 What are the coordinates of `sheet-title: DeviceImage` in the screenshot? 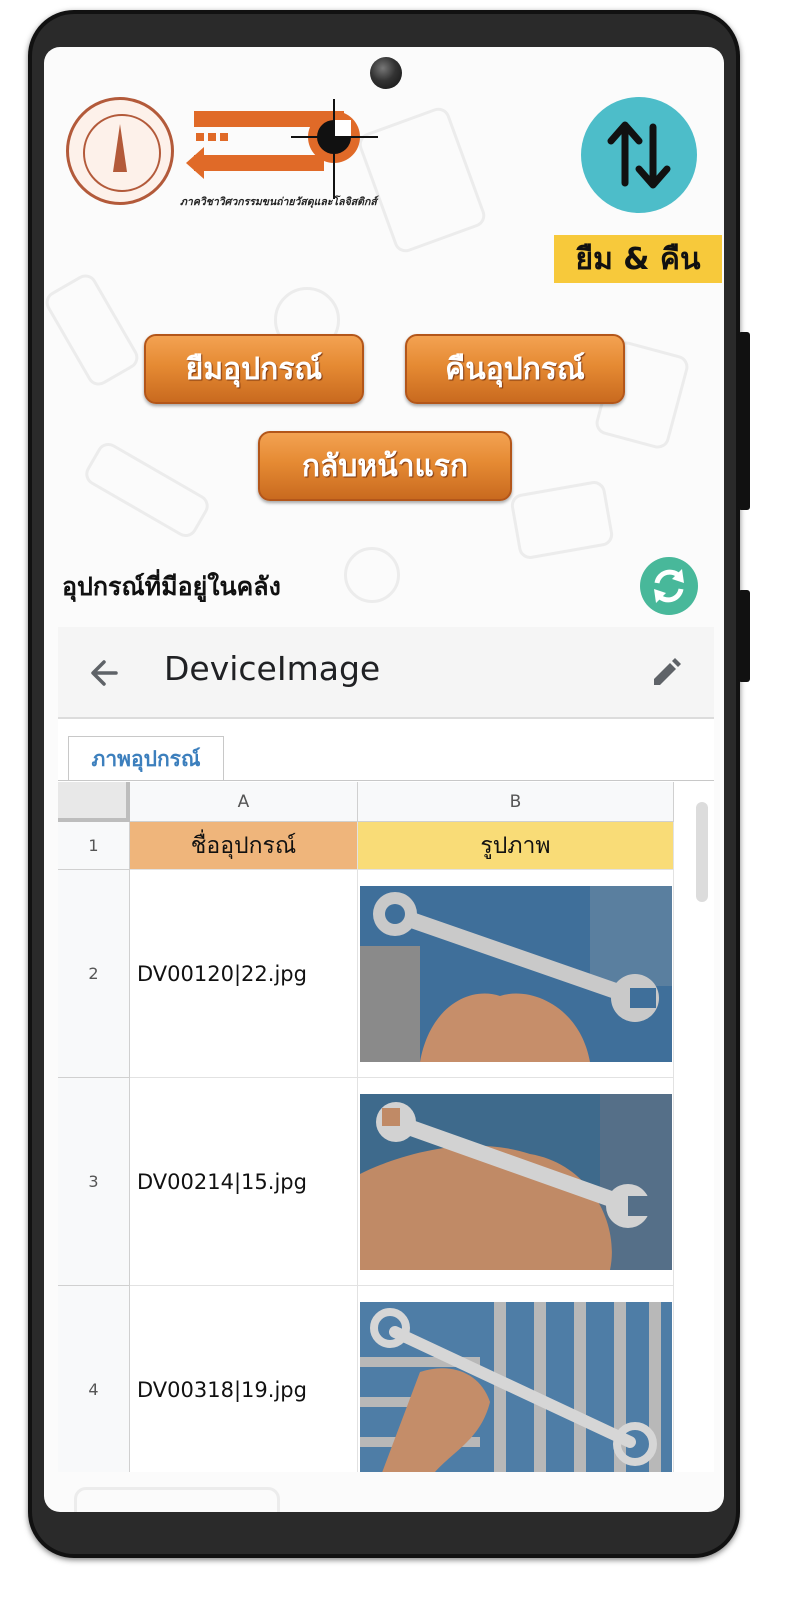 It's located at (272, 668).